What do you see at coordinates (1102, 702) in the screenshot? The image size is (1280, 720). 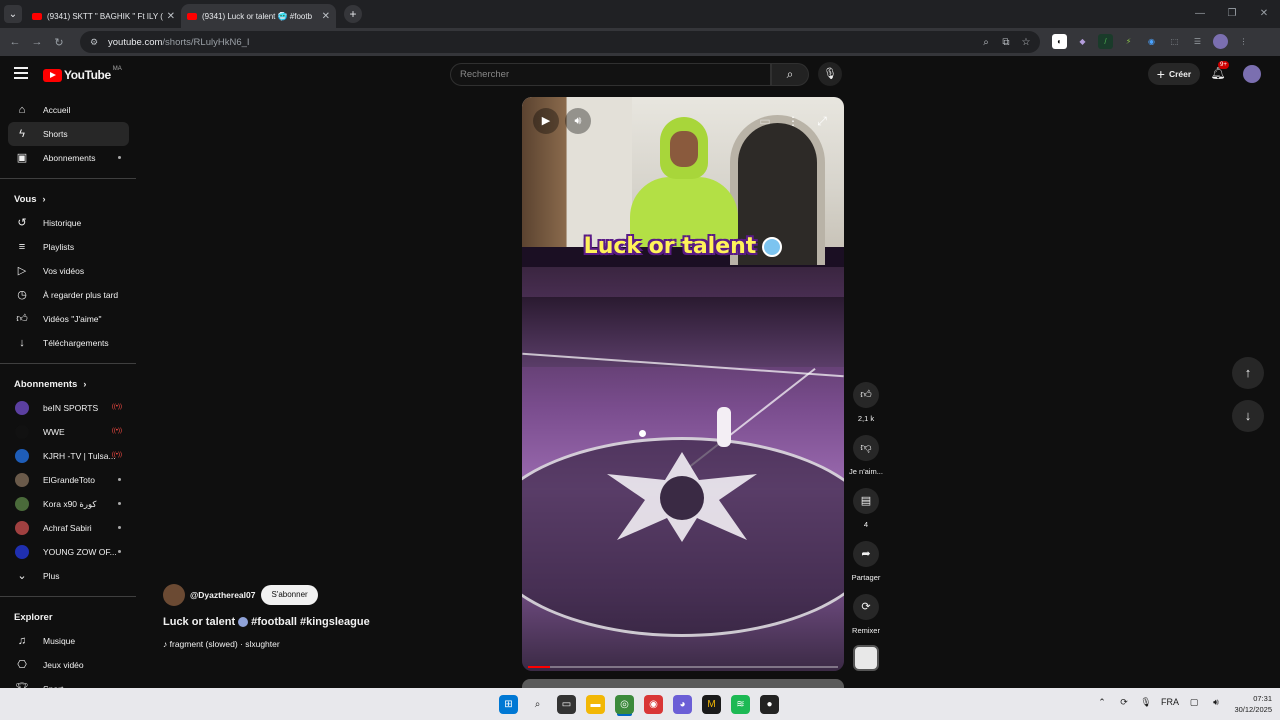 I see `chevron-up-icon: ⌃` at bounding box center [1102, 702].